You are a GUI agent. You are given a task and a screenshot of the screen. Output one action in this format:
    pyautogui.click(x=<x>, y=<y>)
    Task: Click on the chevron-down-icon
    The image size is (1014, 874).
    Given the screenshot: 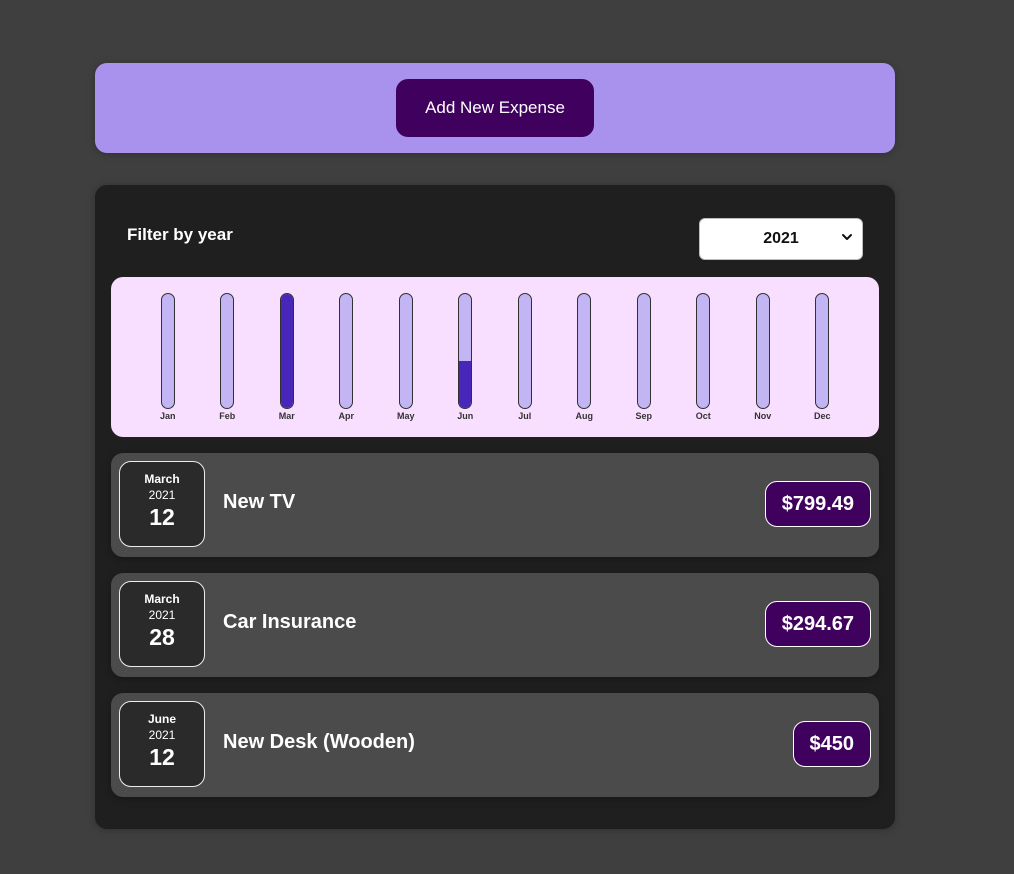 What is the action you would take?
    pyautogui.click(x=847, y=237)
    